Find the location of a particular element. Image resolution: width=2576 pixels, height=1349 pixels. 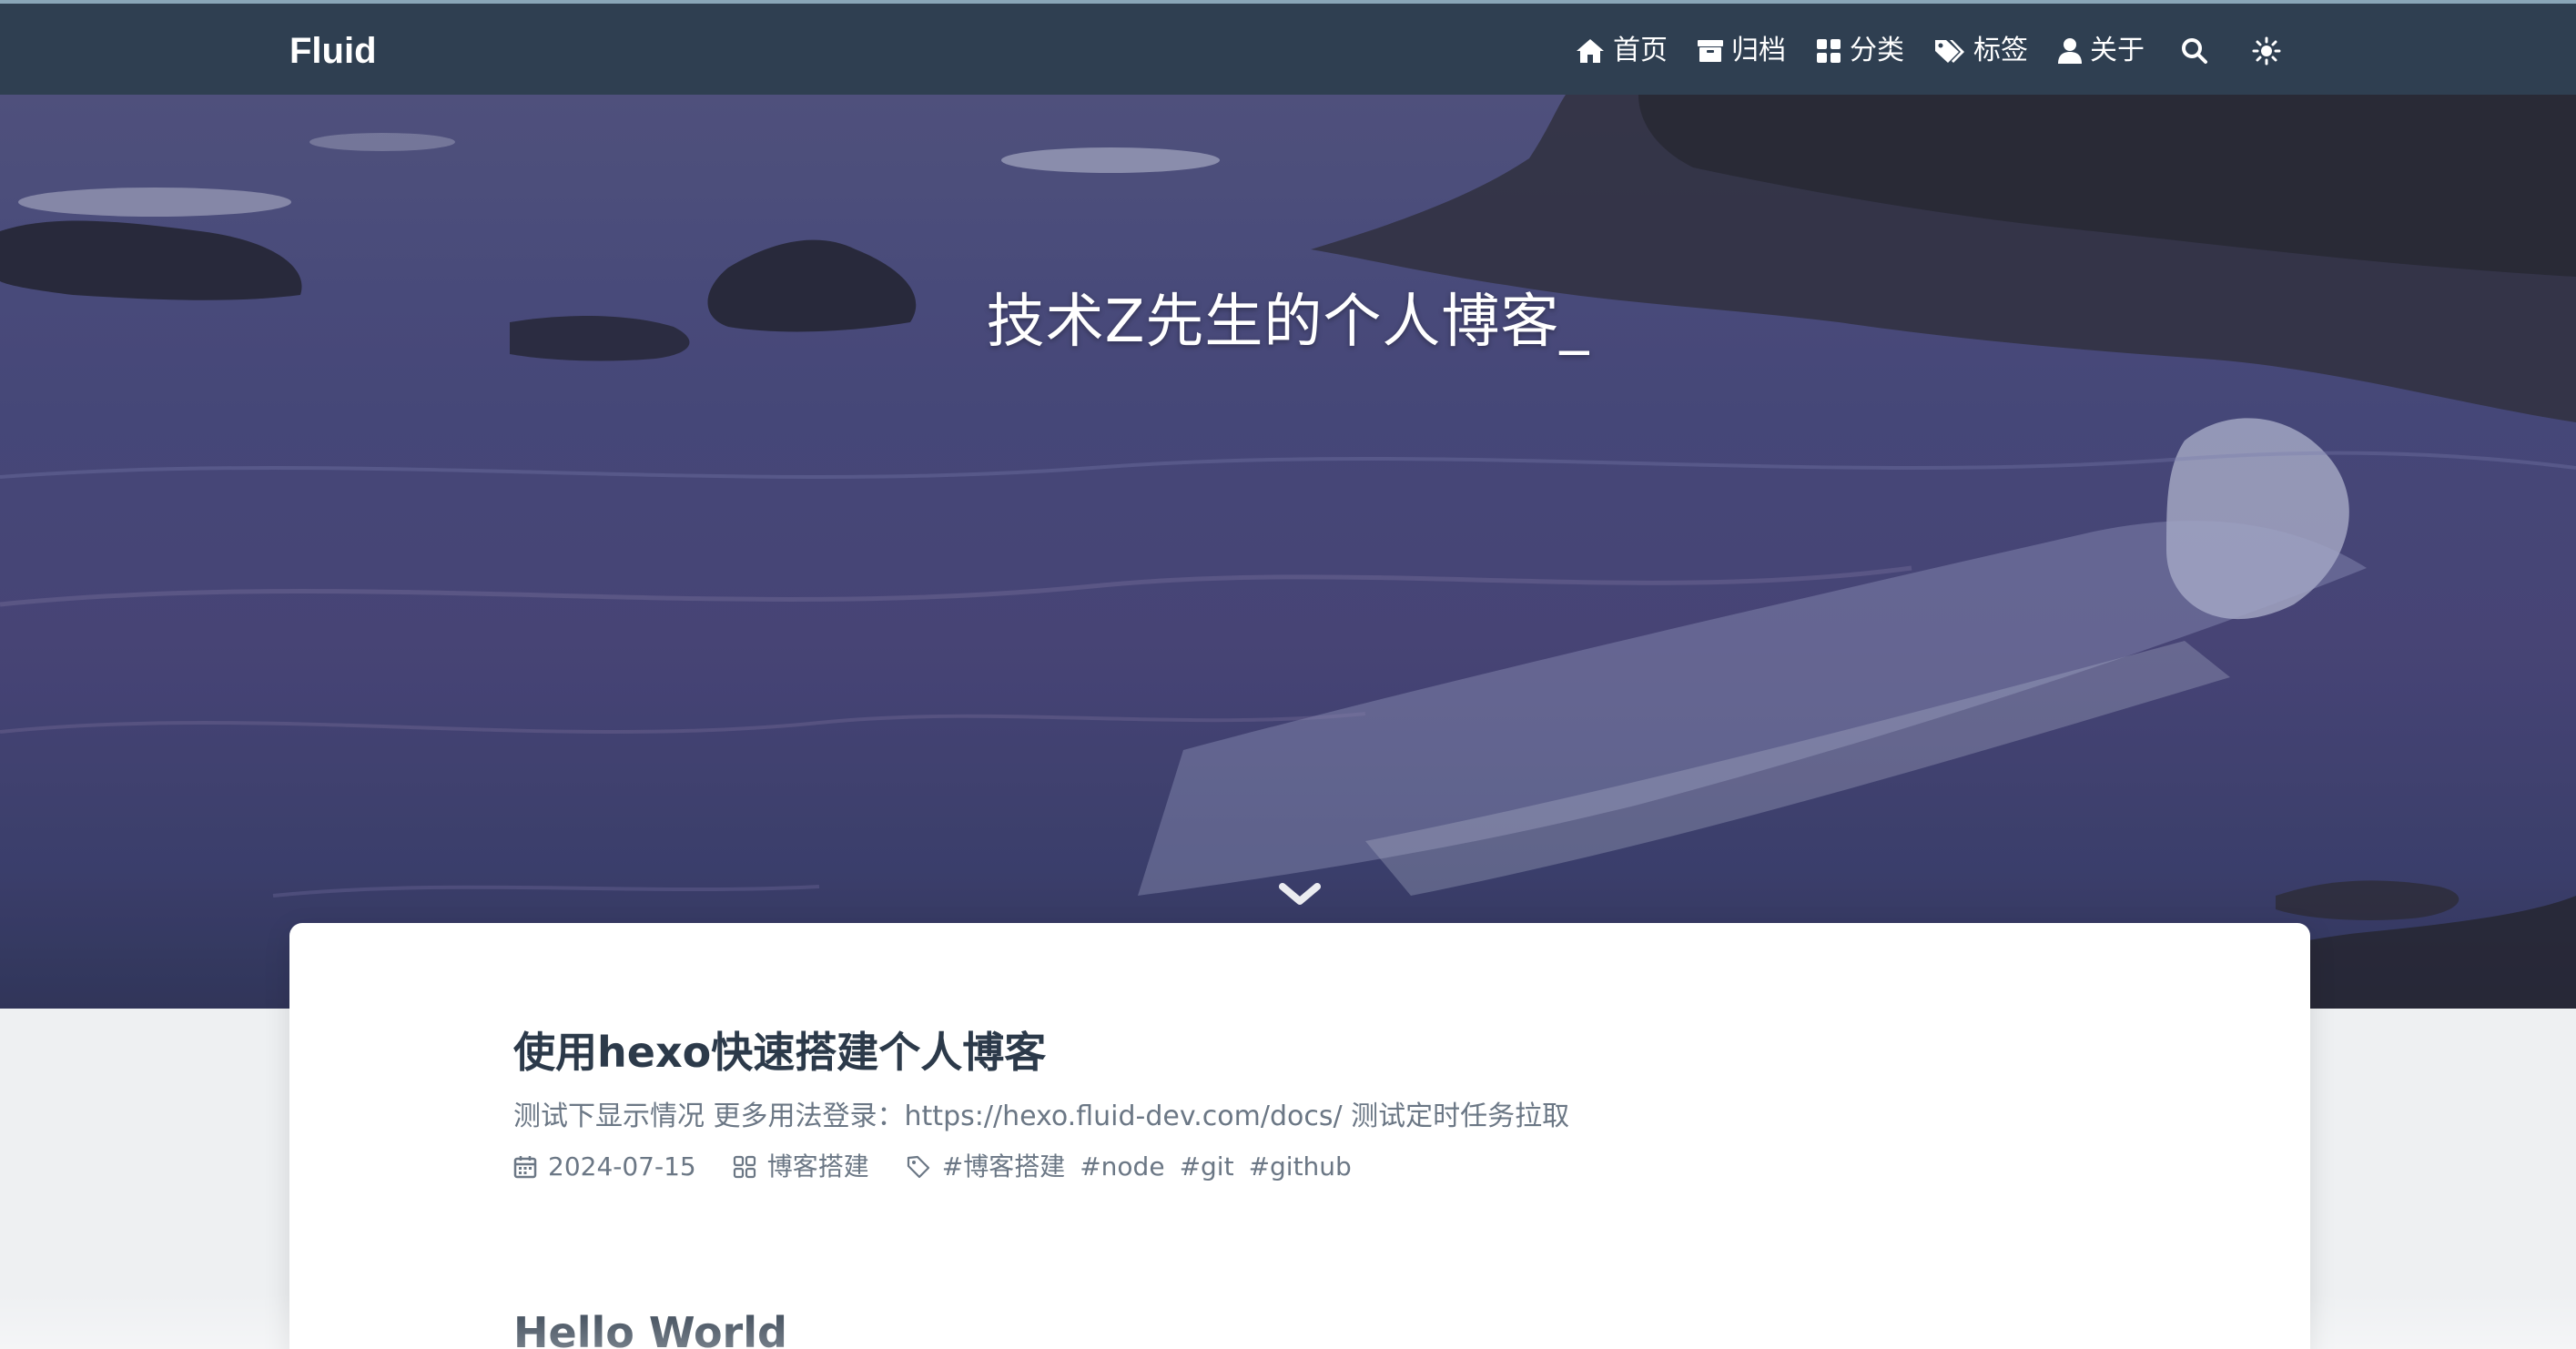

theme-toggle-button is located at coordinates (2270, 51).